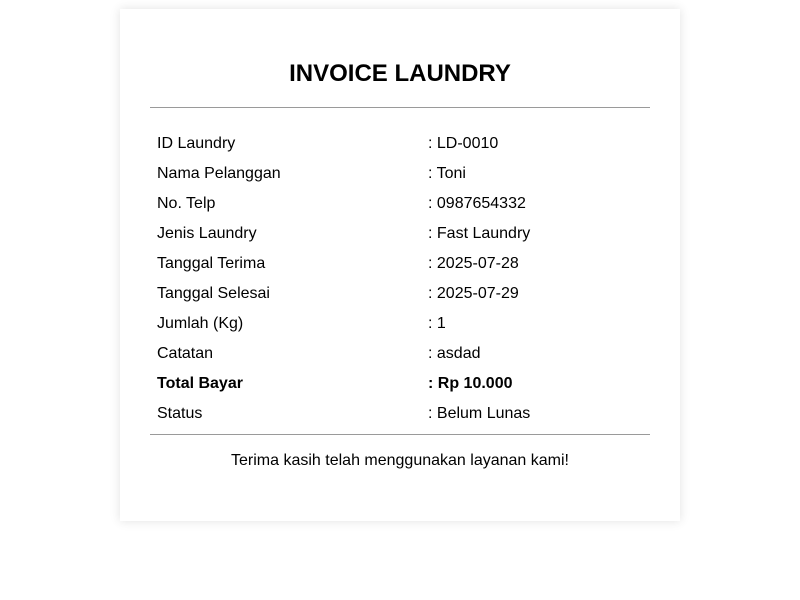 The height and width of the screenshot is (600, 800). I want to click on value-tanggal-terima: : 2025-07-28, so click(473, 263).